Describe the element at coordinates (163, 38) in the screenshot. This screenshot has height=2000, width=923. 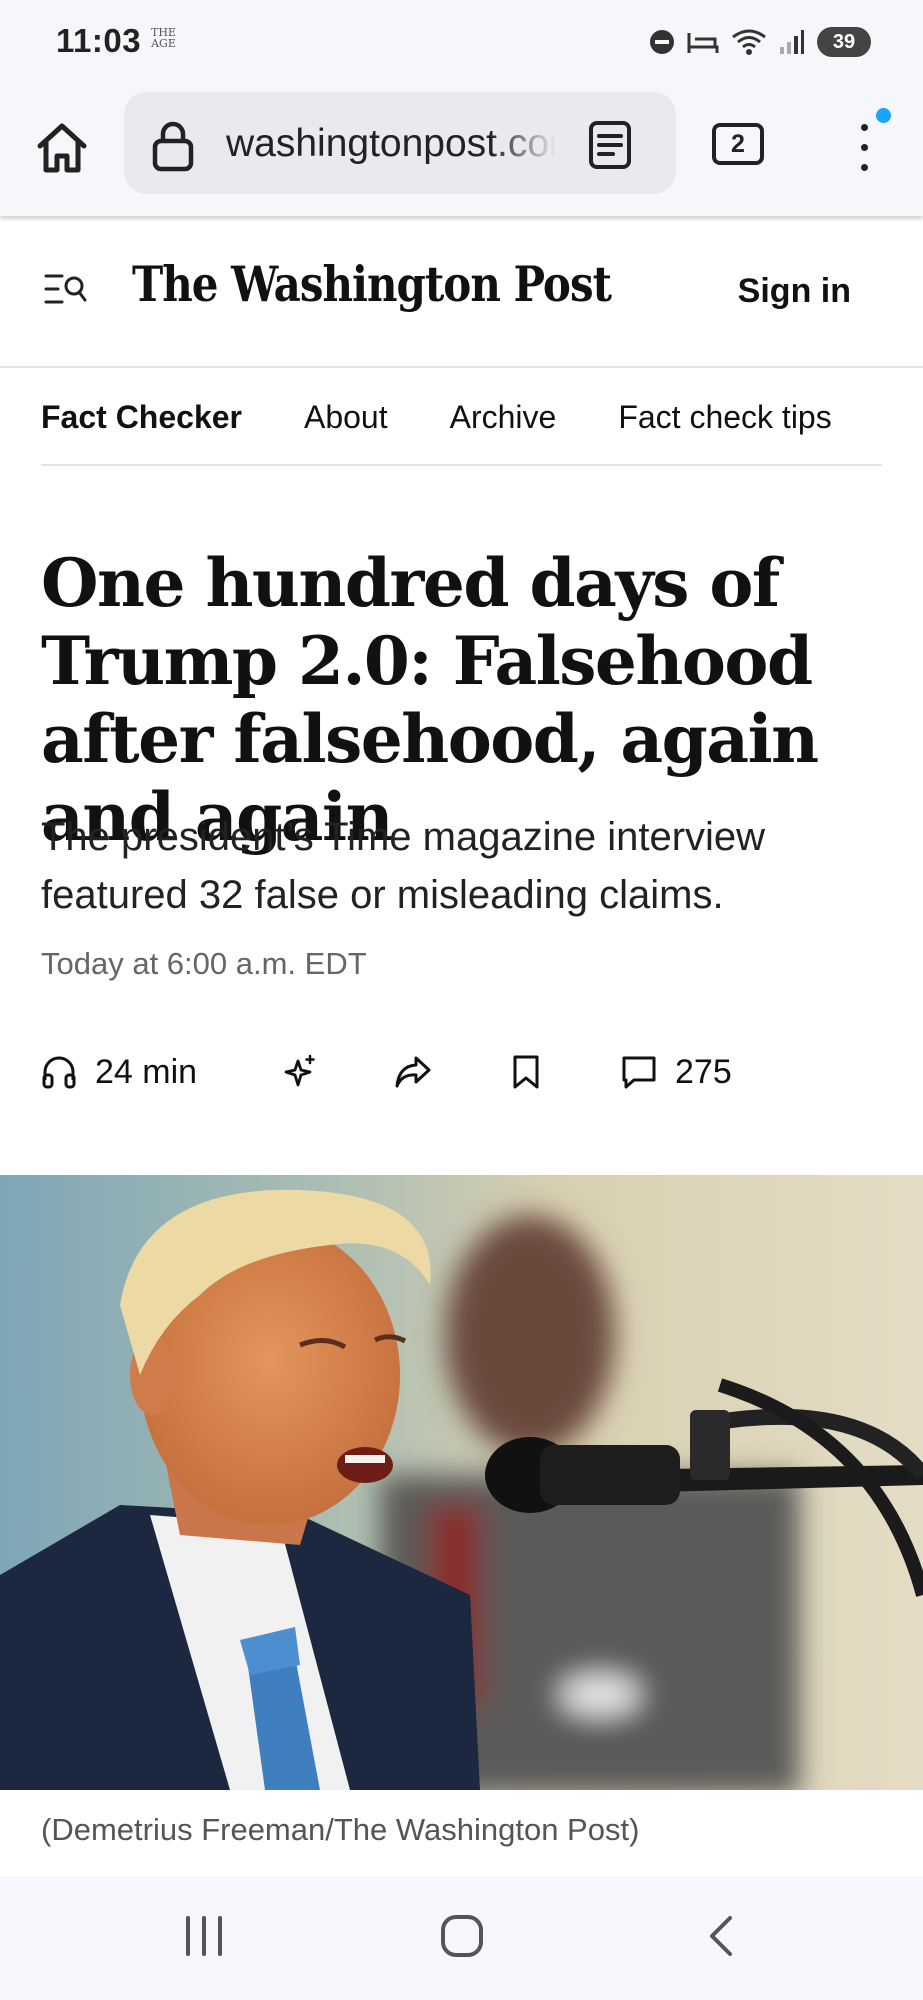
I see `the-age-notification-icon: THE AGE` at that location.